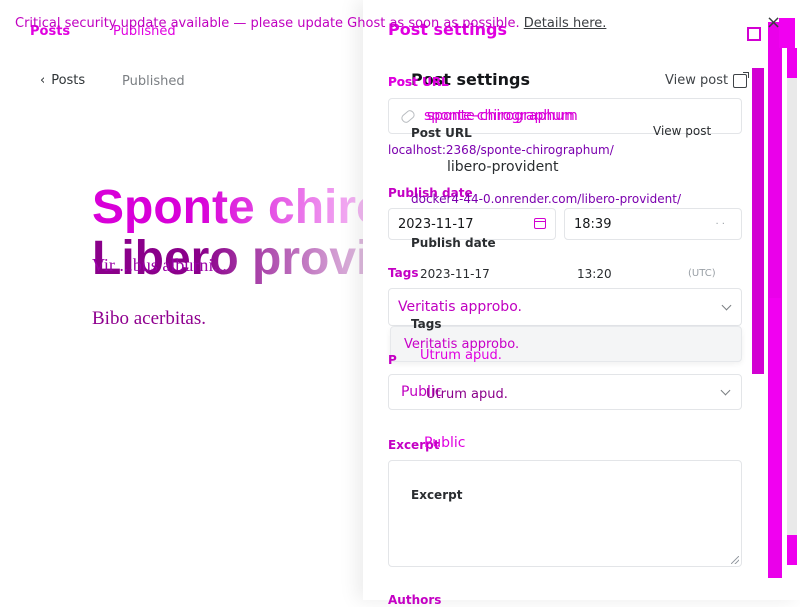  What do you see at coordinates (565, 513) in the screenshot?
I see `excerpt-textarea` at bounding box center [565, 513].